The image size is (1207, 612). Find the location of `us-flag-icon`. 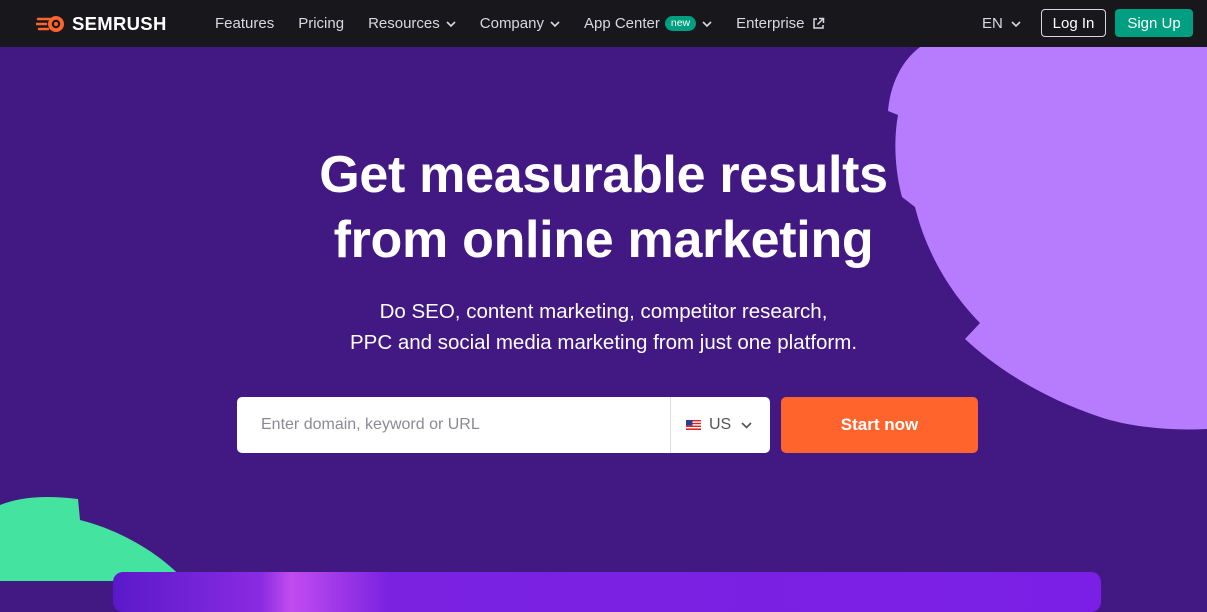

us-flag-icon is located at coordinates (693, 425).